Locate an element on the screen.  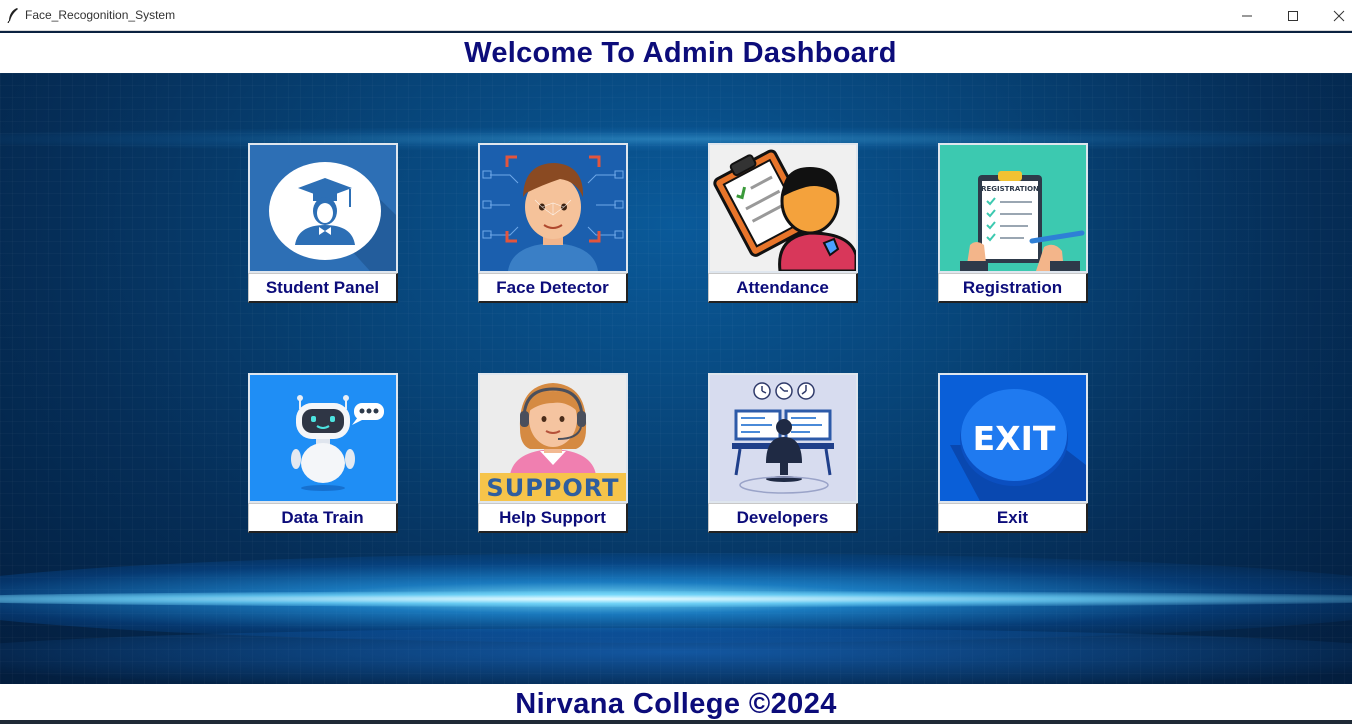
help-support-image-button: SUPPORT is located at coordinates (553, 438).